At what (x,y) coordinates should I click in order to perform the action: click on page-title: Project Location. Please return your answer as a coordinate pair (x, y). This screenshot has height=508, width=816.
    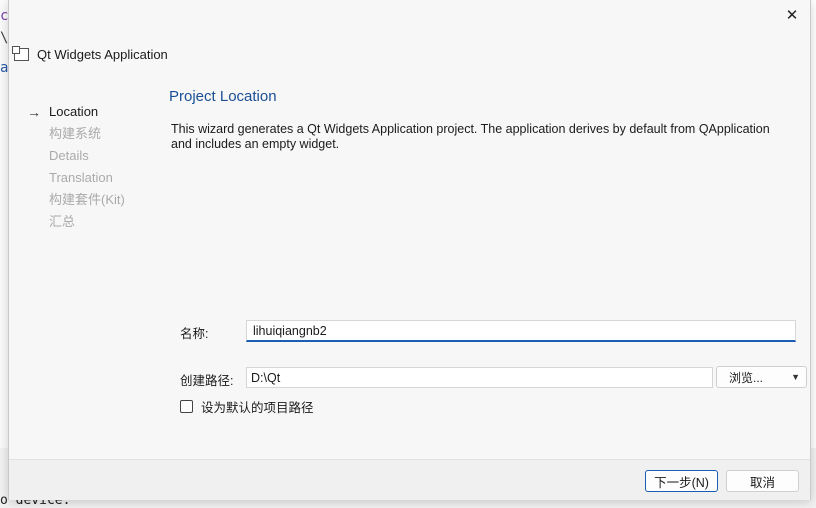
    Looking at the image, I should click on (223, 96).